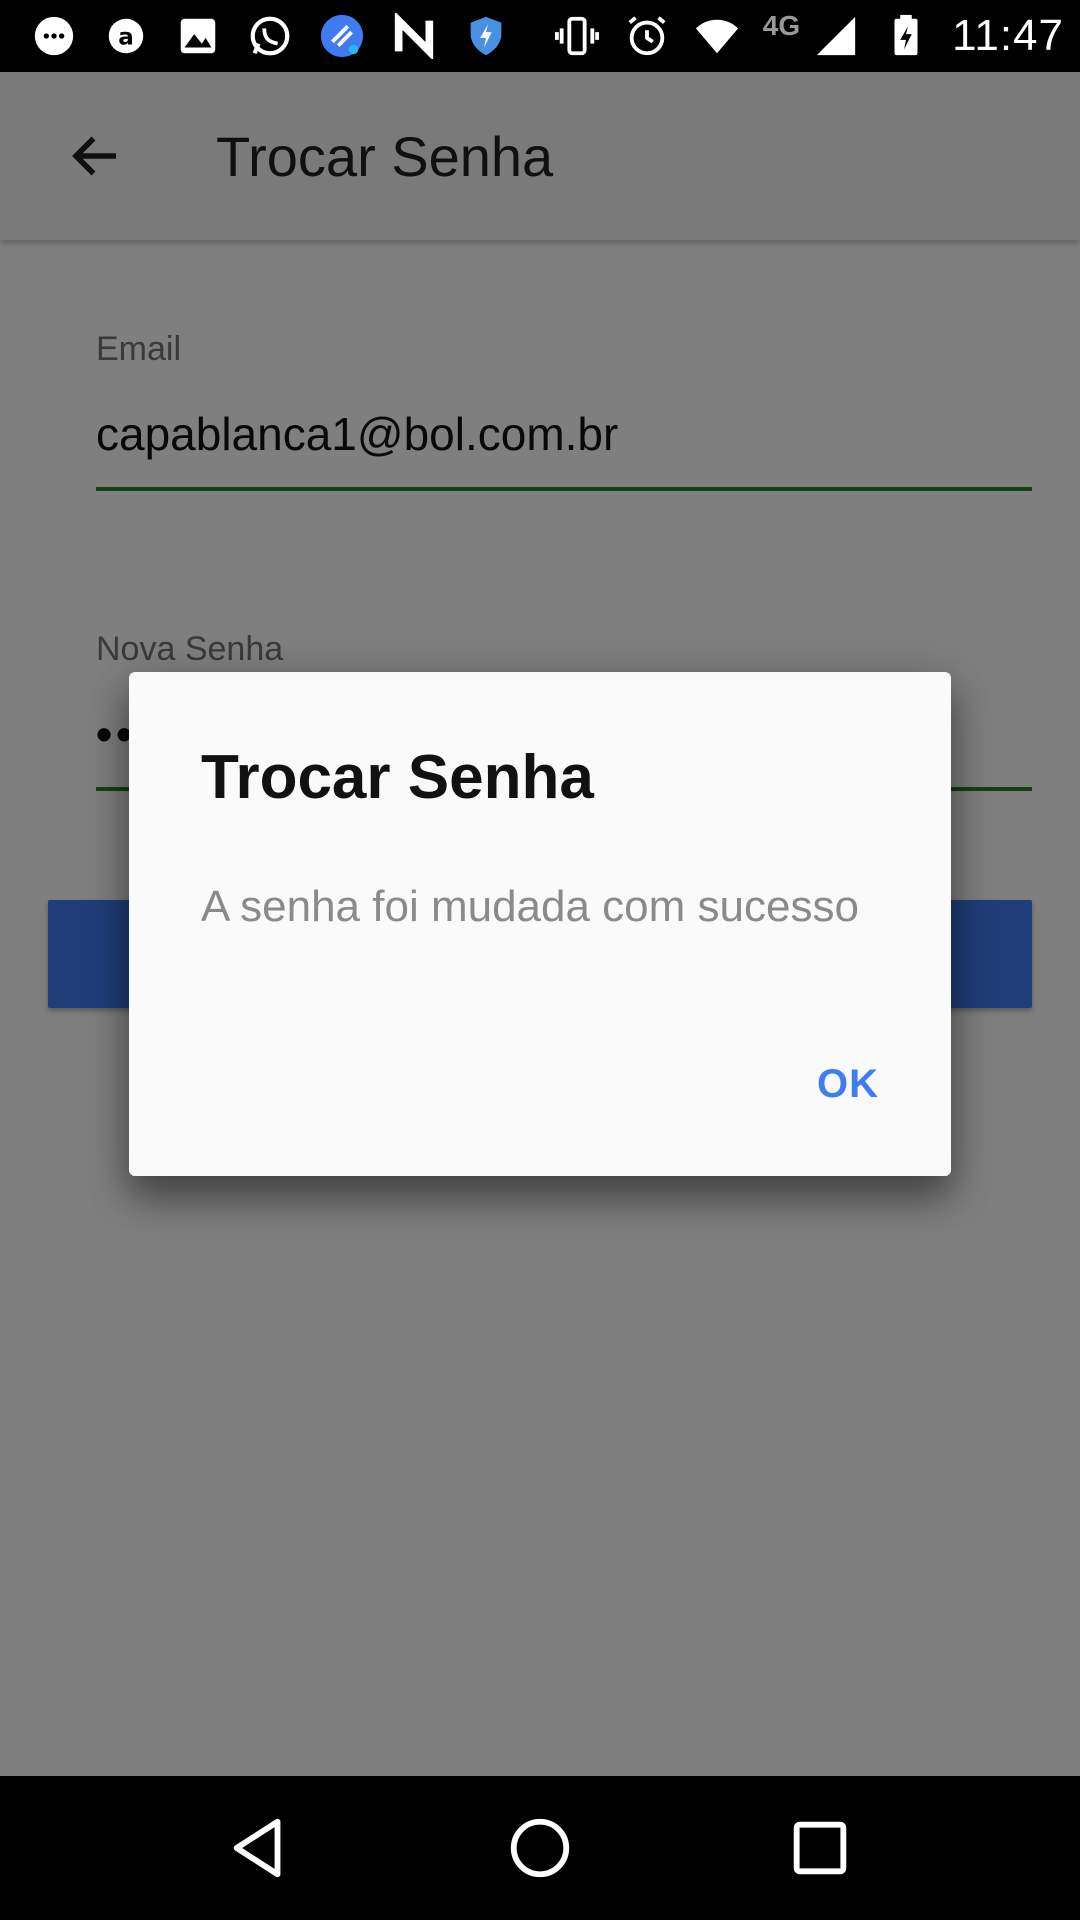 The image size is (1080, 1920). I want to click on navigation-bar, so click(540, 1848).